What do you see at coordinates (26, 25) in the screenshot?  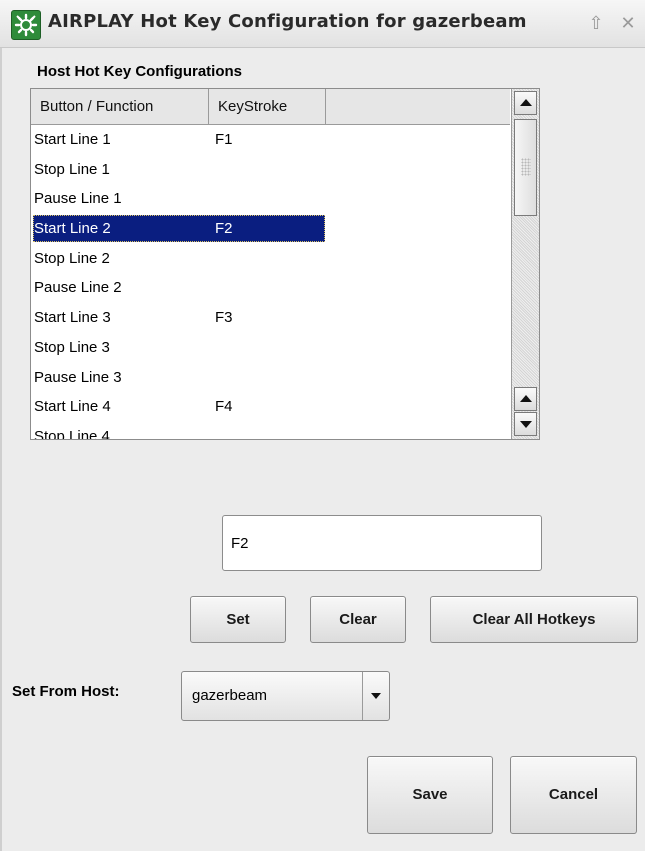 I see `airplay-gear-icon` at bounding box center [26, 25].